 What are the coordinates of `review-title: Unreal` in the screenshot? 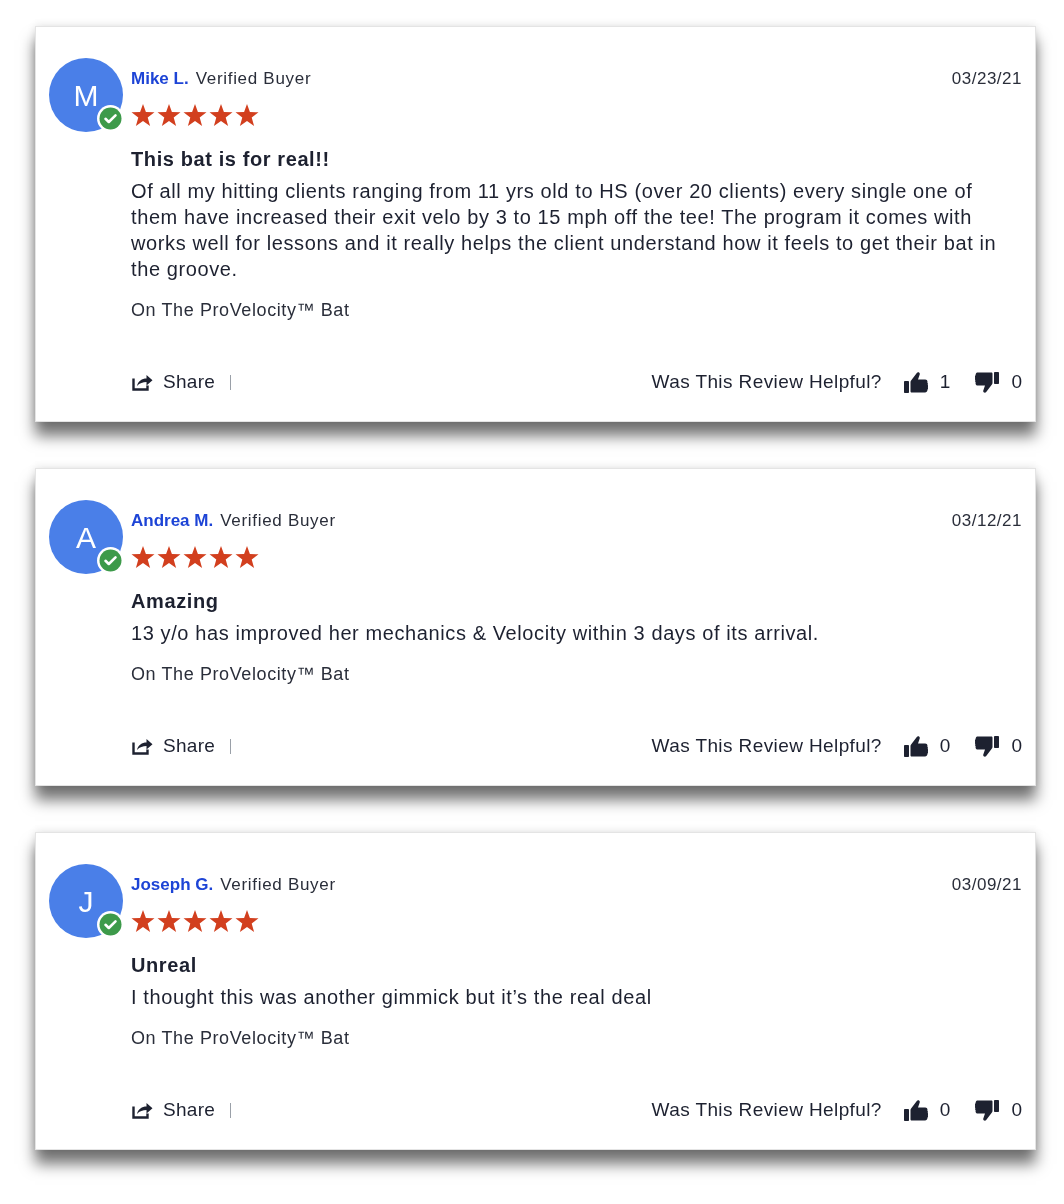 It's located at (164, 965).